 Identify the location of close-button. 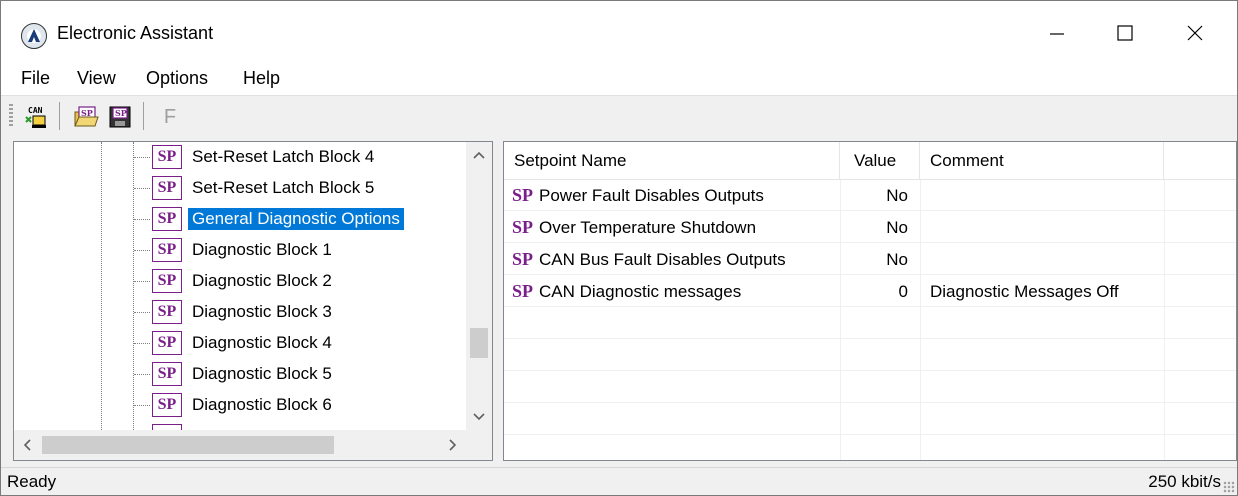
(1195, 33).